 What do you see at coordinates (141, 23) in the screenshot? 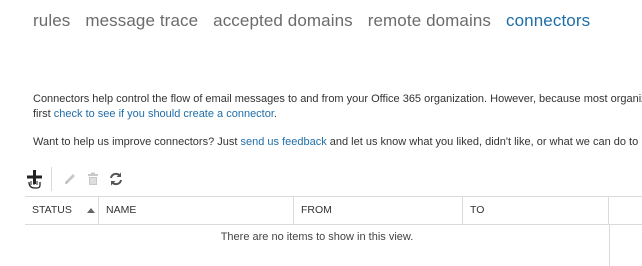
I see `tab-message-trace: message trace` at bounding box center [141, 23].